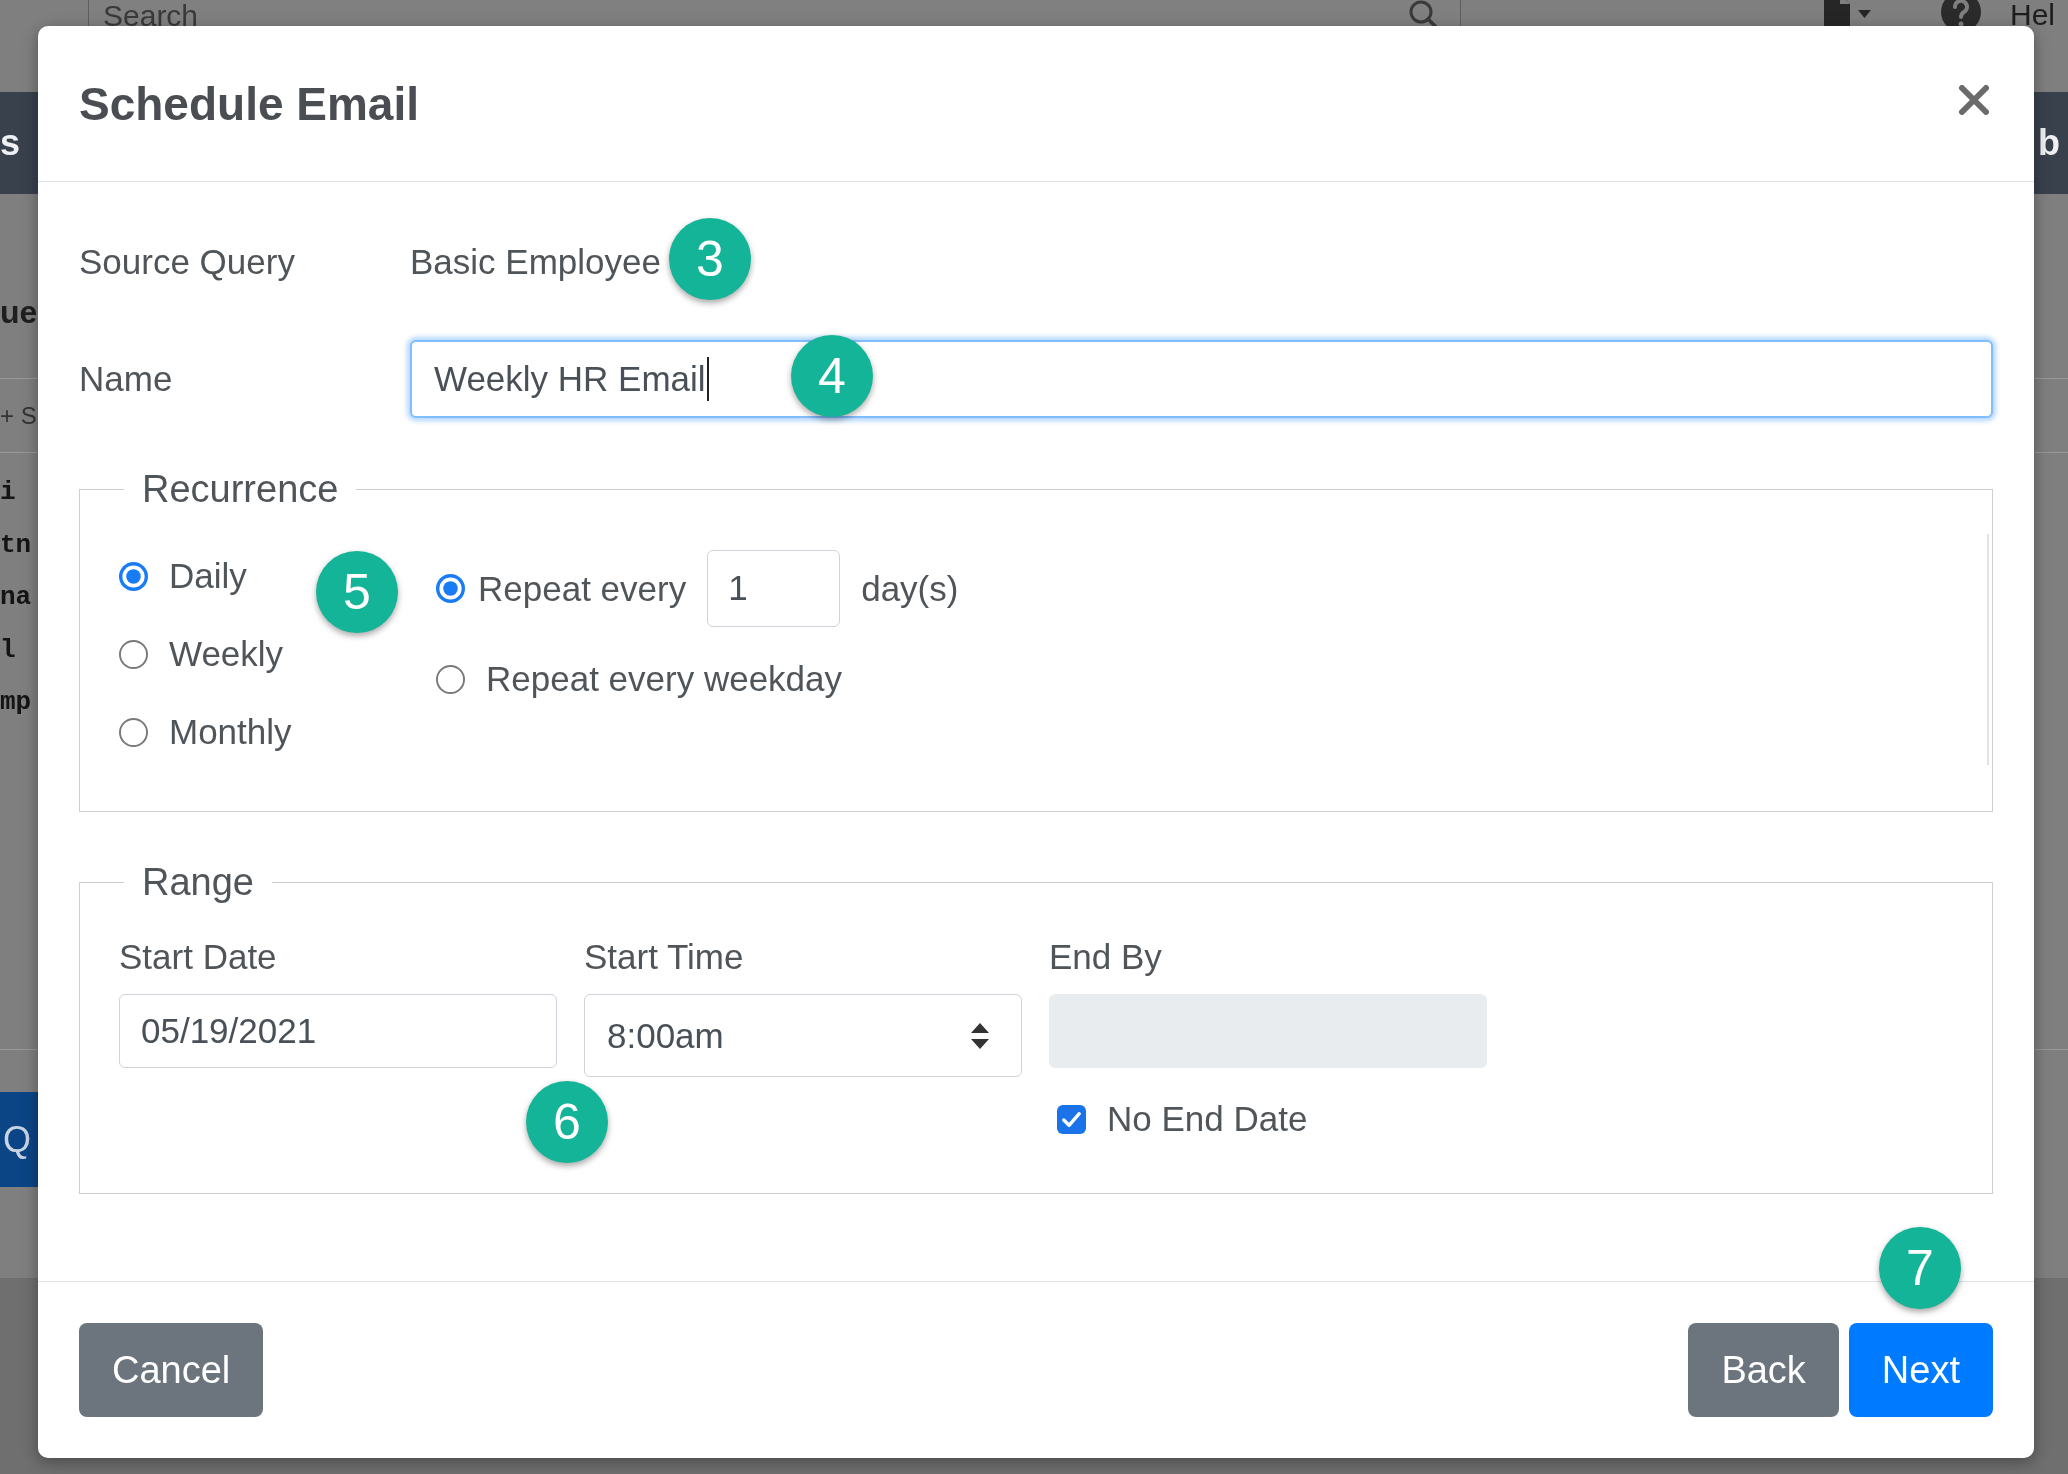 The height and width of the screenshot is (1474, 2068). What do you see at coordinates (1920, 1370) in the screenshot?
I see `dialog-button: Next` at bounding box center [1920, 1370].